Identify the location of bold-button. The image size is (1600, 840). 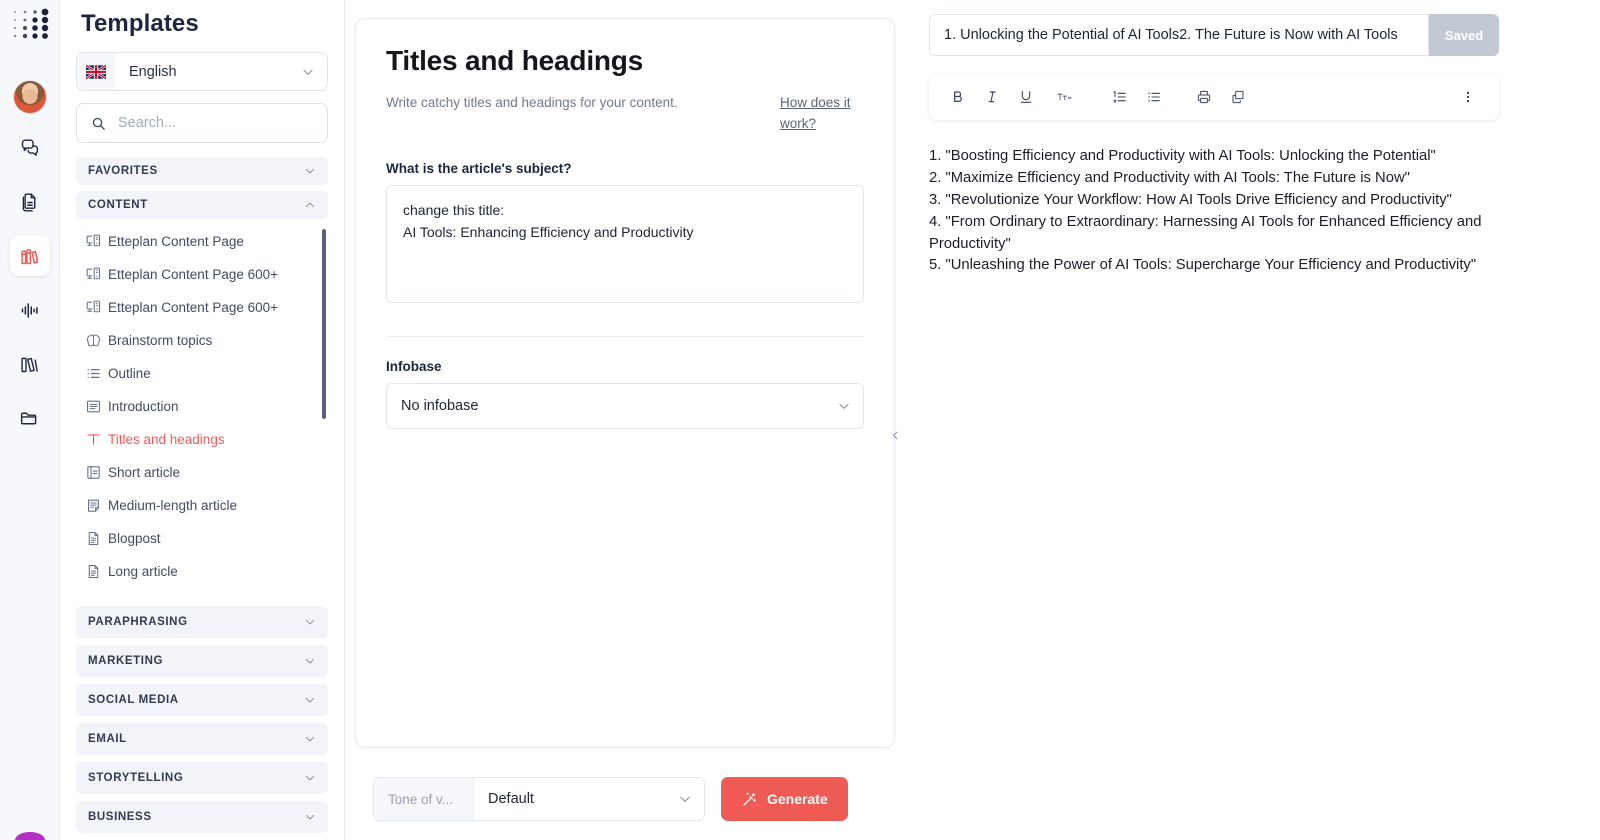
(958, 97).